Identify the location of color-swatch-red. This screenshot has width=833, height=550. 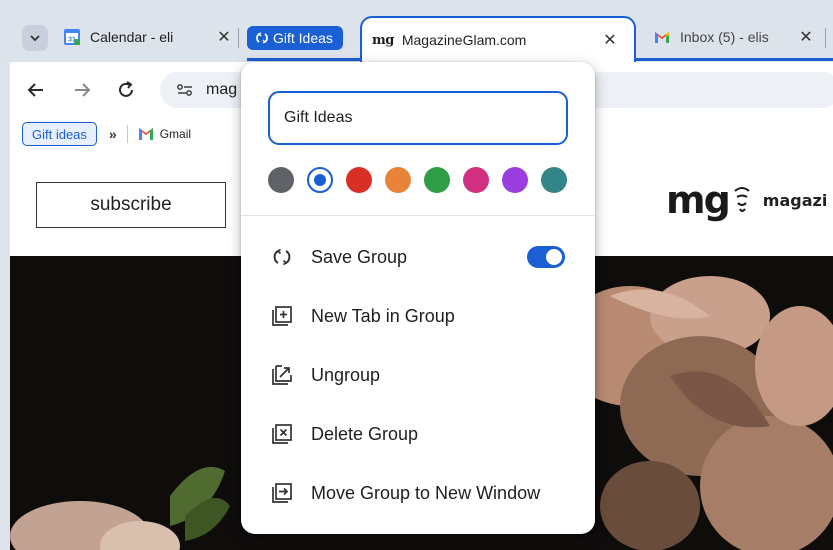
(359, 180).